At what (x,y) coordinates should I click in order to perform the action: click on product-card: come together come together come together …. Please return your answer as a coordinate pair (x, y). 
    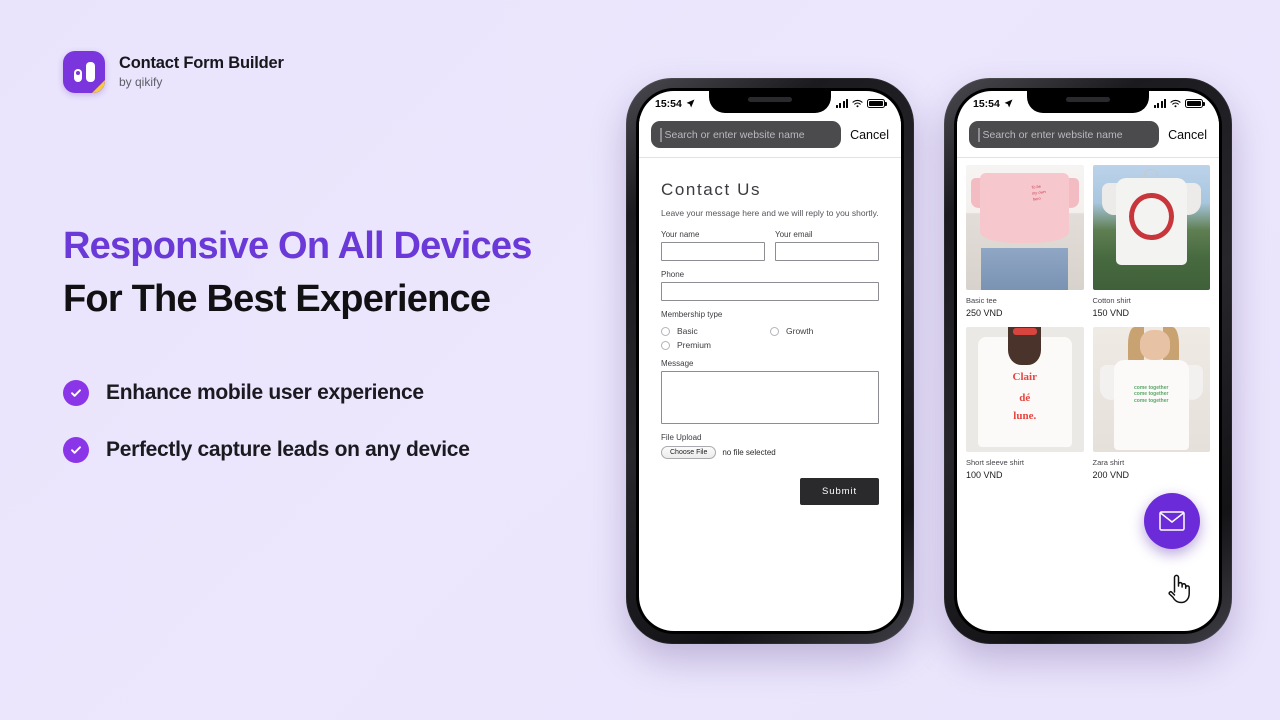
    Looking at the image, I should click on (1151, 403).